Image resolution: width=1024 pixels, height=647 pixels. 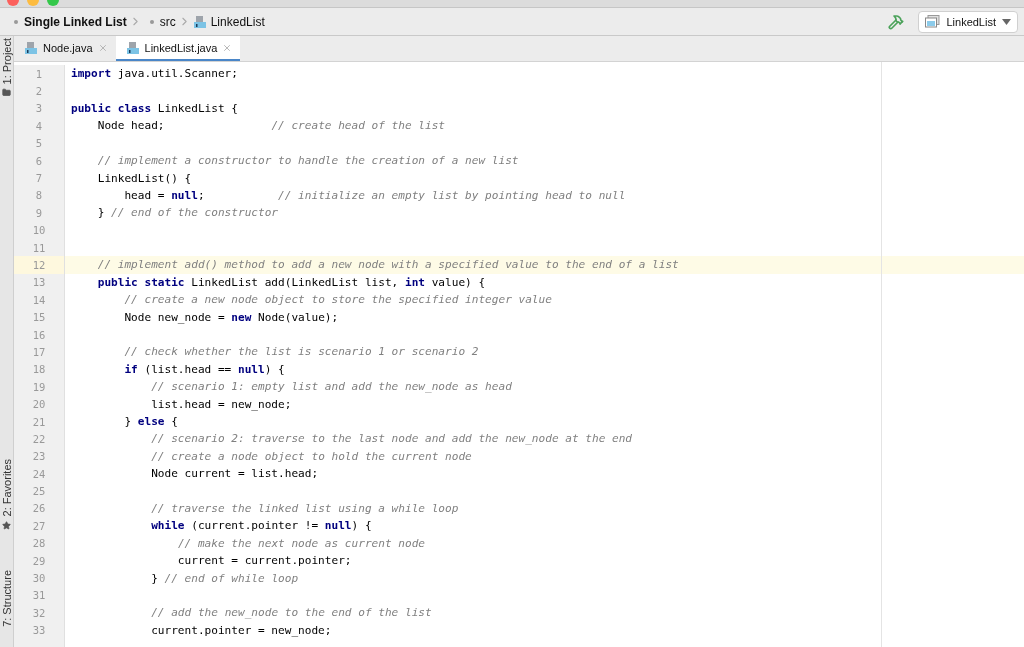 What do you see at coordinates (39, 265) in the screenshot?
I see `line-number: 12` at bounding box center [39, 265].